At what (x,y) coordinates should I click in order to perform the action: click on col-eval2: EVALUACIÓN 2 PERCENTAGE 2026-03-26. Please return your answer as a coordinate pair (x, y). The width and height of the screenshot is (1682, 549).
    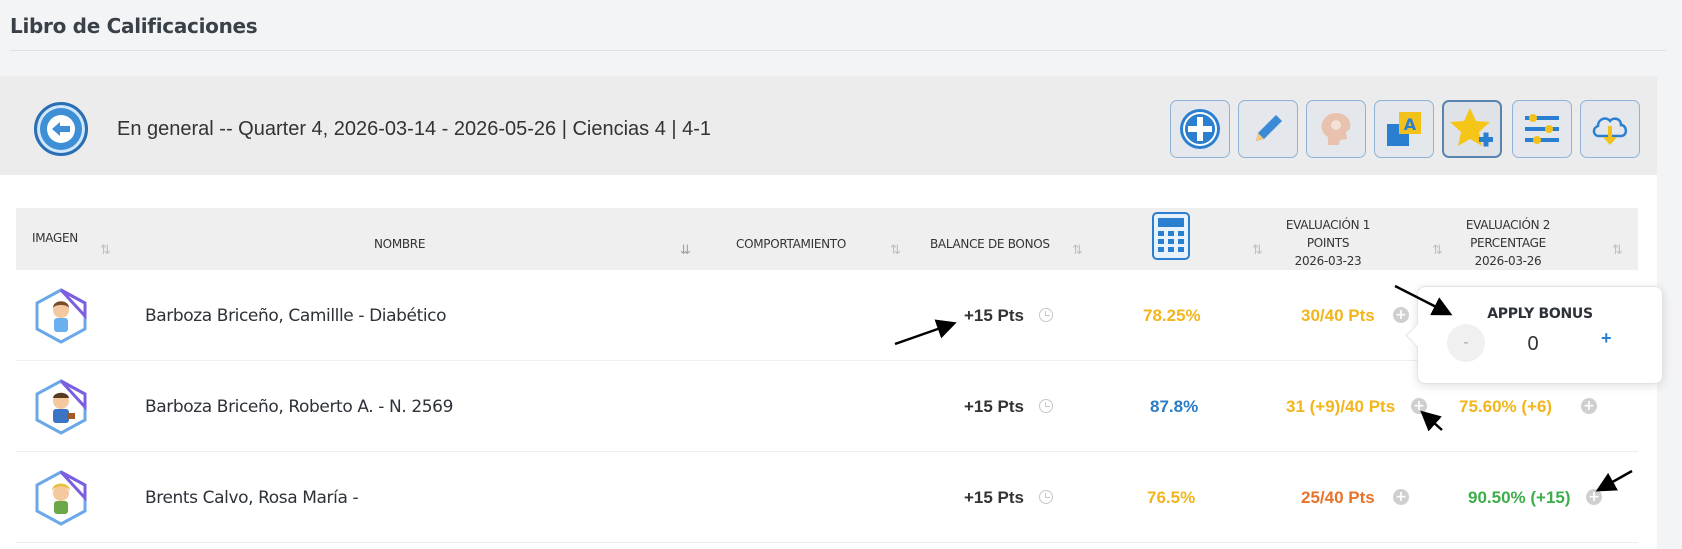
    Looking at the image, I should click on (1508, 243).